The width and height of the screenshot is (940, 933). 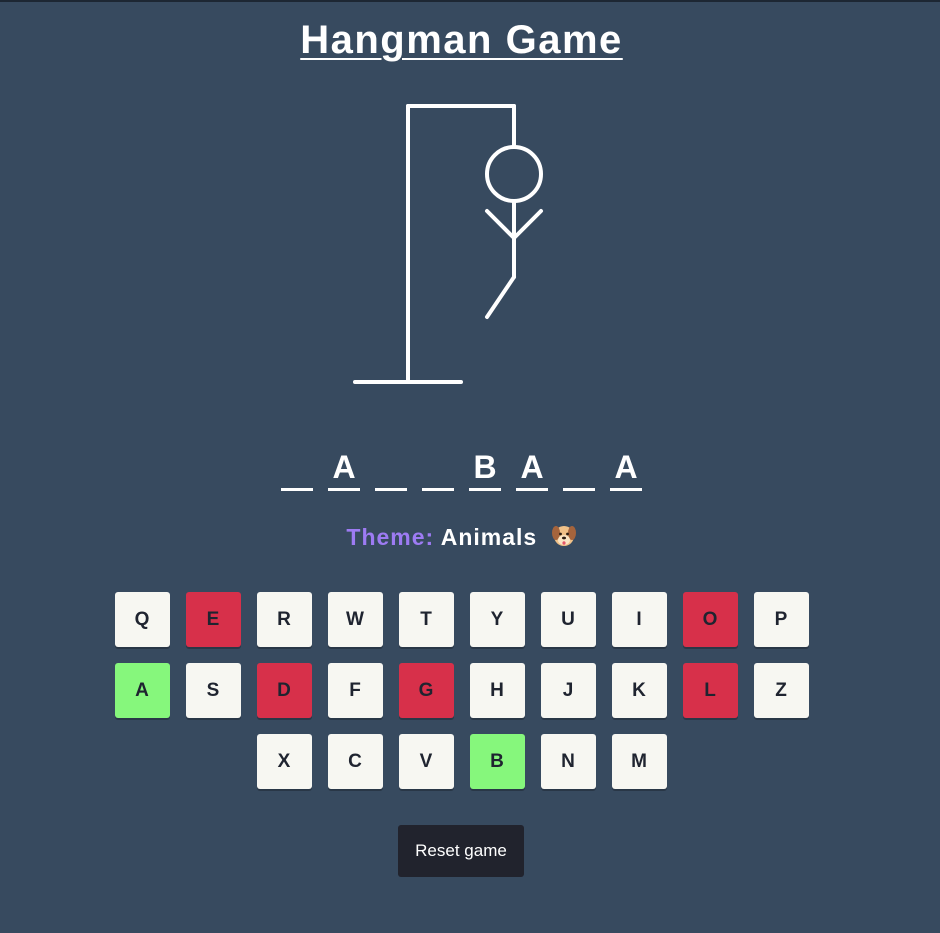 I want to click on theme-line: Theme: Animals, so click(x=461, y=536).